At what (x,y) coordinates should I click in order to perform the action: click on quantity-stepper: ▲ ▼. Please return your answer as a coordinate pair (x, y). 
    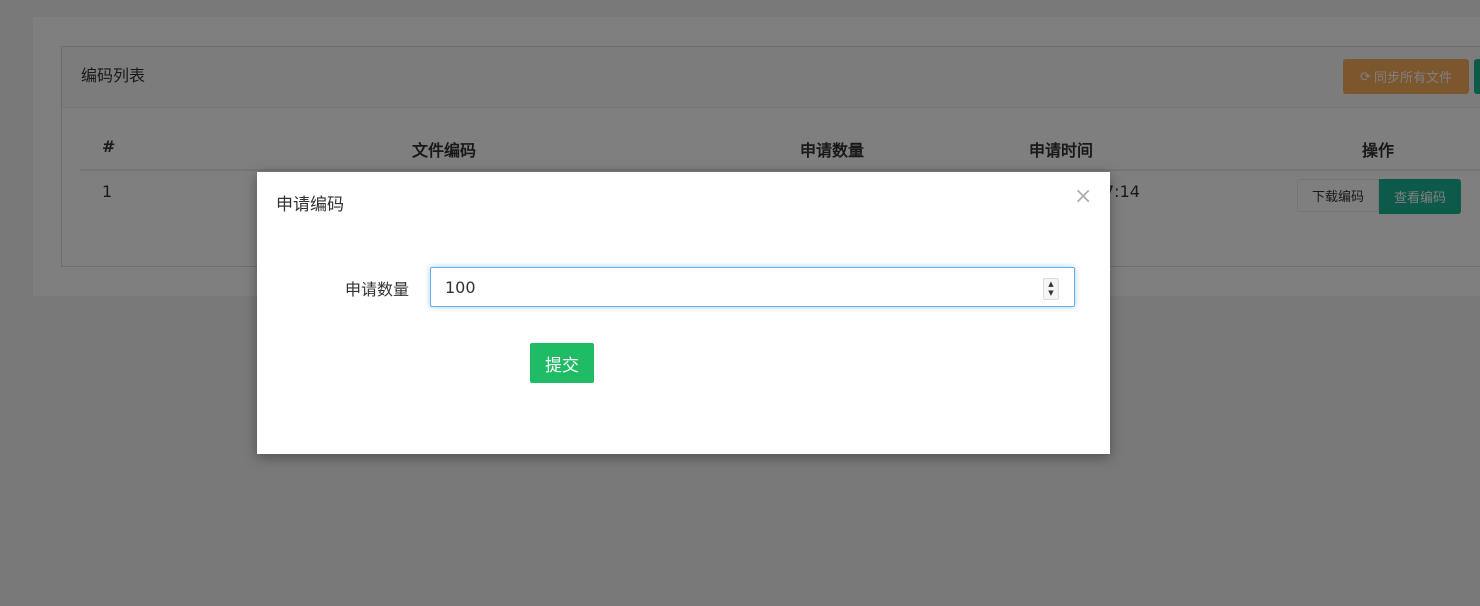
    Looking at the image, I should click on (1051, 289).